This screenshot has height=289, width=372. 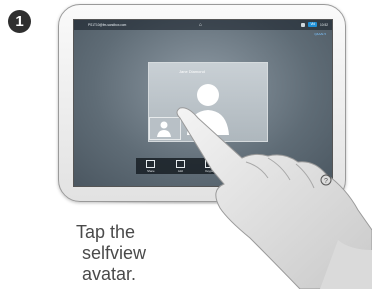 I want to click on caption-line-3: avatar., so click(x=109, y=274).